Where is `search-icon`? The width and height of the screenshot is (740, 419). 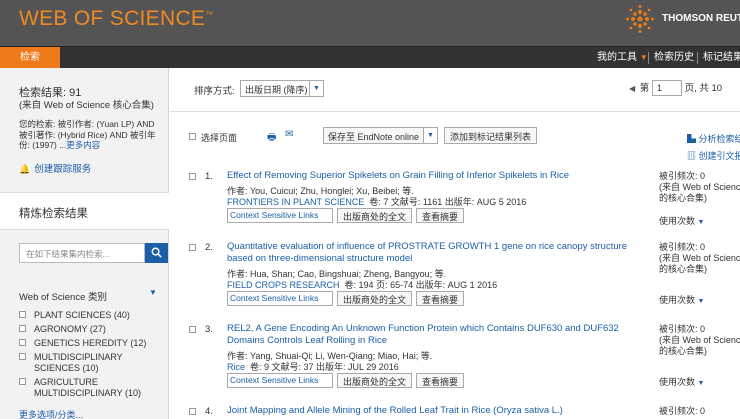 search-icon is located at coordinates (156, 252).